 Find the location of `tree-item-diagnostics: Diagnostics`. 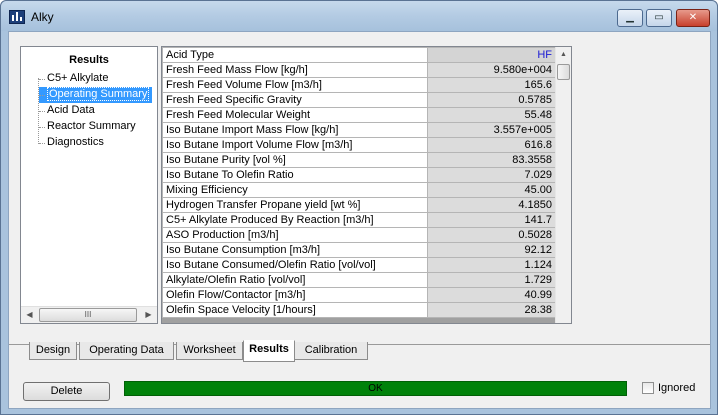

tree-item-diagnostics: Diagnostics is located at coordinates (73, 143).